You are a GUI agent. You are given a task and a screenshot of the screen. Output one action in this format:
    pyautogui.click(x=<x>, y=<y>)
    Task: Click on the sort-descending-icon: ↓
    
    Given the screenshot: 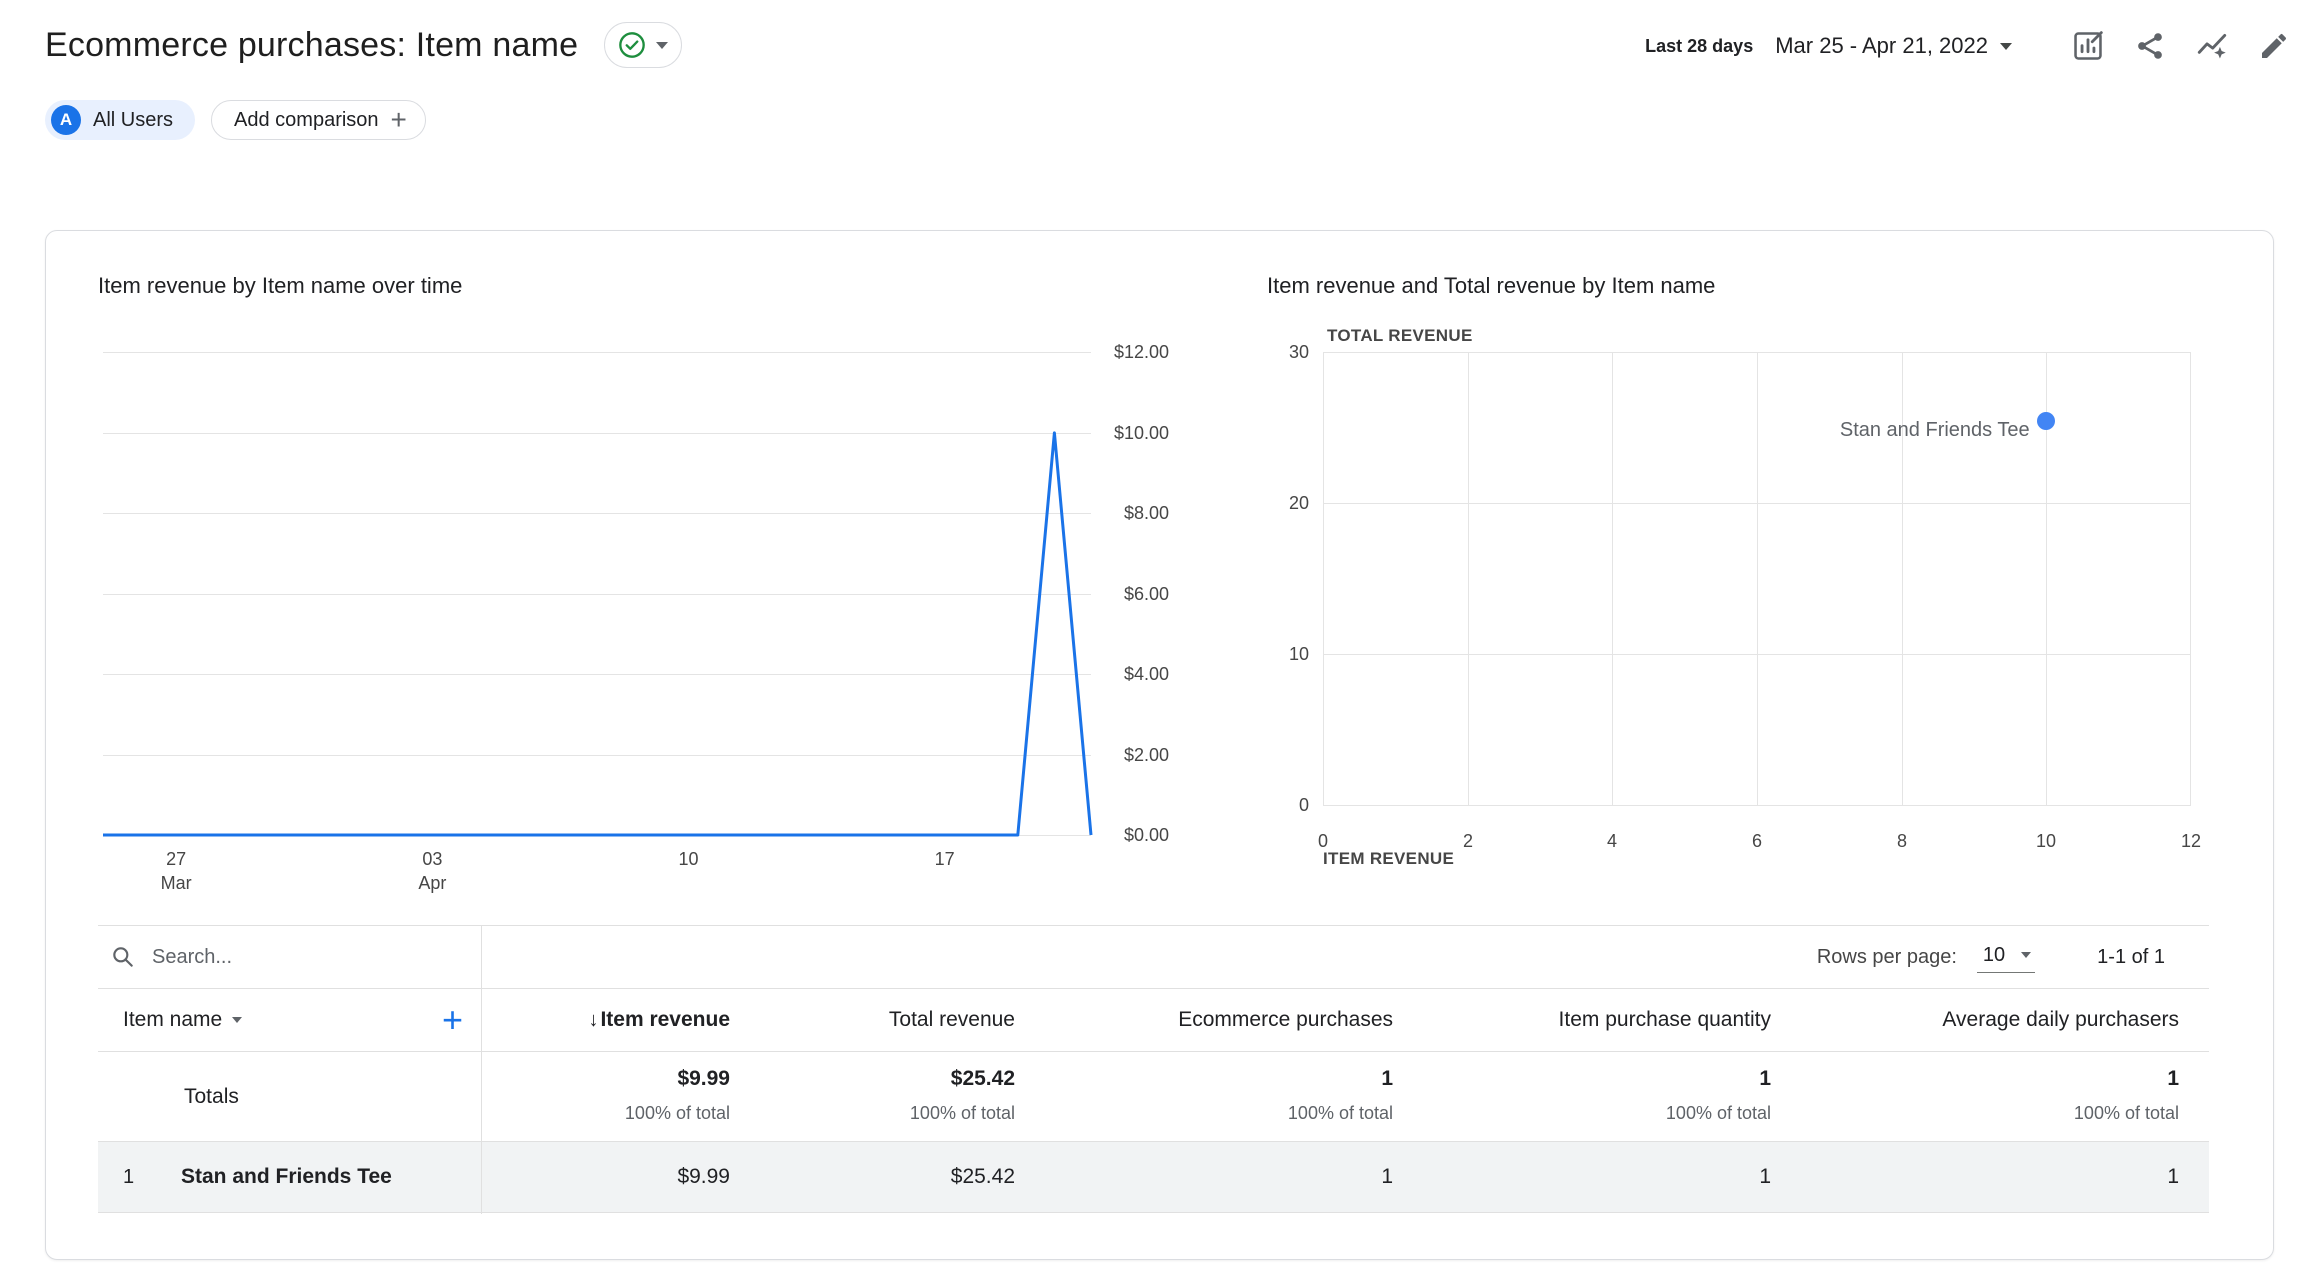 What is the action you would take?
    pyautogui.click(x=593, y=1020)
    